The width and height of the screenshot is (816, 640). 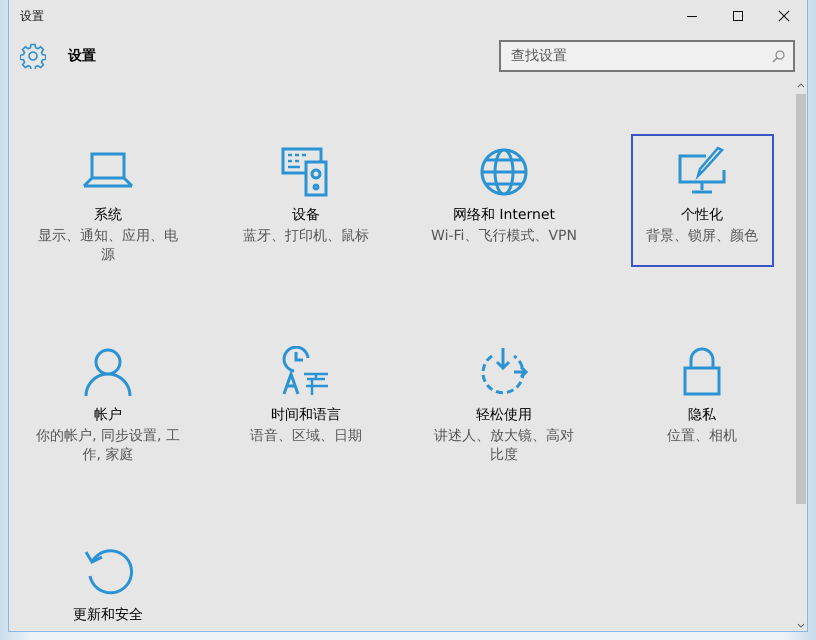 What do you see at coordinates (504, 236) in the screenshot?
I see `tile-subtitle: Wi-Fi、飞行模式、VPN` at bounding box center [504, 236].